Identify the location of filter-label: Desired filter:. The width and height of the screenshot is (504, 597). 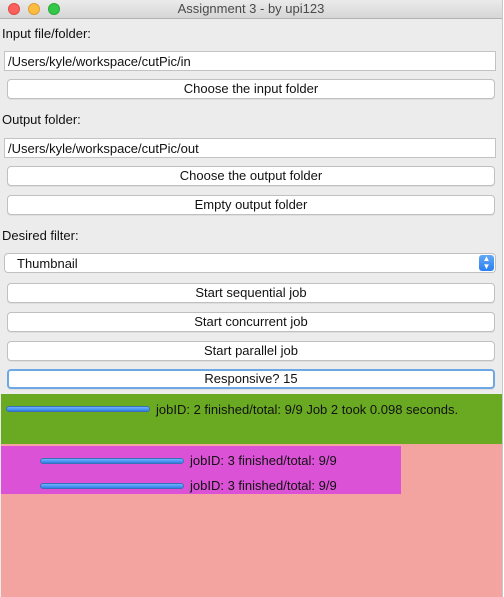
(40, 235).